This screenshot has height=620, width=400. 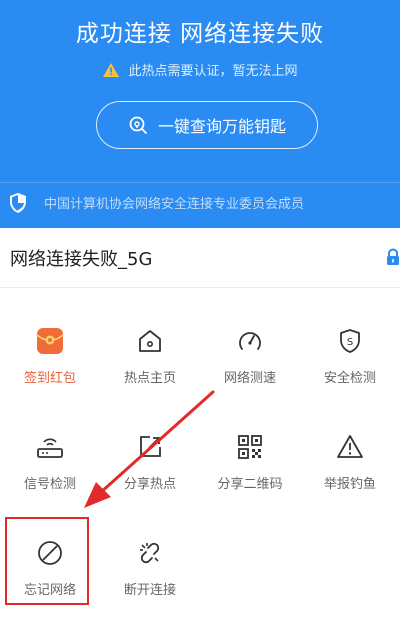 I want to click on qrcode-icon, so click(x=250, y=447).